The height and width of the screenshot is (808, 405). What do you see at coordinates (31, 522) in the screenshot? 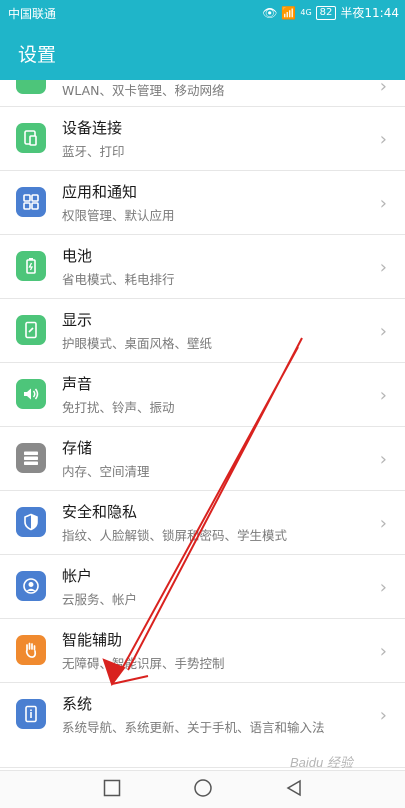
I see `shield-icon` at bounding box center [31, 522].